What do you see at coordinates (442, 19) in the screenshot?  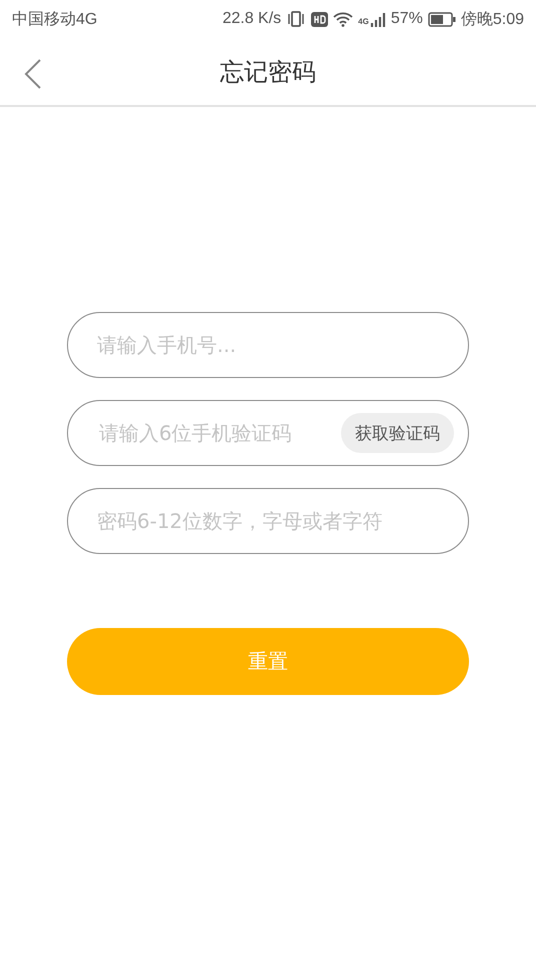 I see `battery-icon` at bounding box center [442, 19].